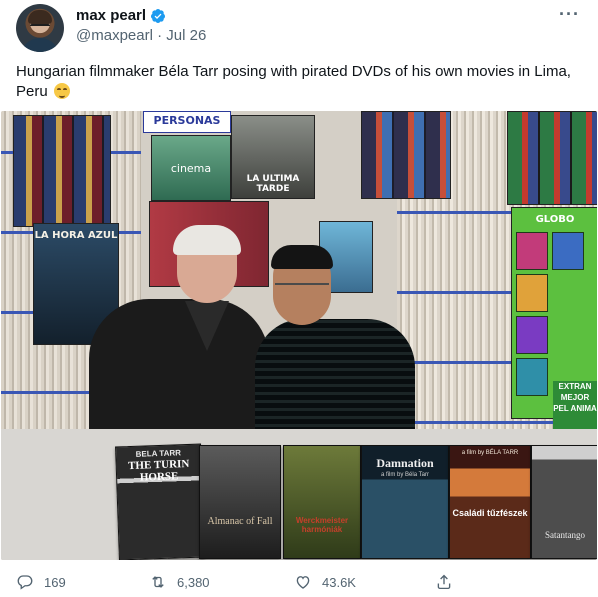  What do you see at coordinates (339, 582) in the screenshot?
I see `like-count: 43.6K` at bounding box center [339, 582].